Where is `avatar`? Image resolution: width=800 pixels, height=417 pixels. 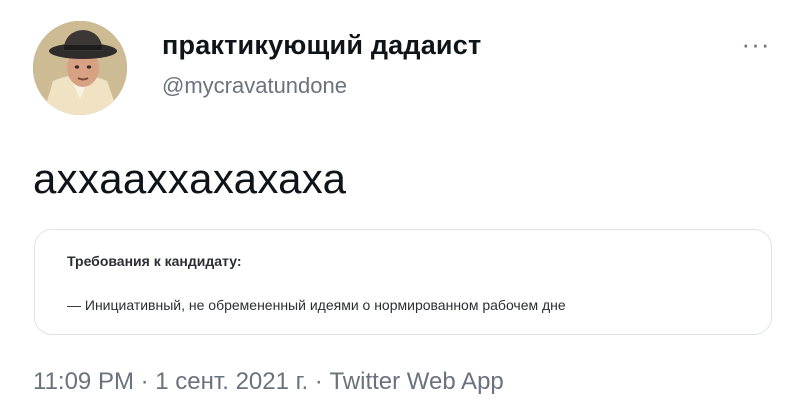 avatar is located at coordinates (80, 68).